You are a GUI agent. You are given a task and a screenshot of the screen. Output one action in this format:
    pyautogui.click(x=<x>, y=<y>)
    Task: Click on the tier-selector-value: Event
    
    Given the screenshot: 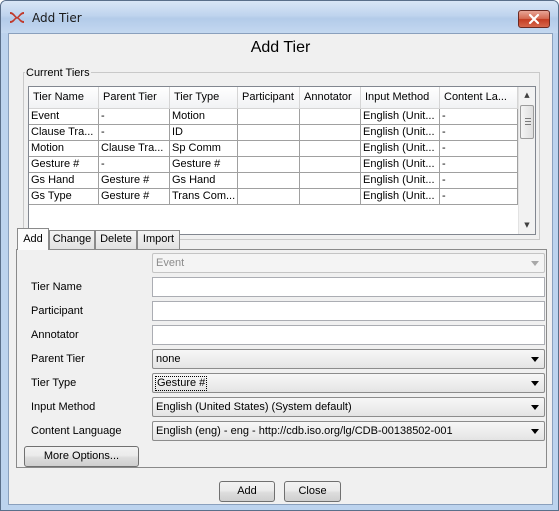 What is the action you would take?
    pyautogui.click(x=170, y=263)
    